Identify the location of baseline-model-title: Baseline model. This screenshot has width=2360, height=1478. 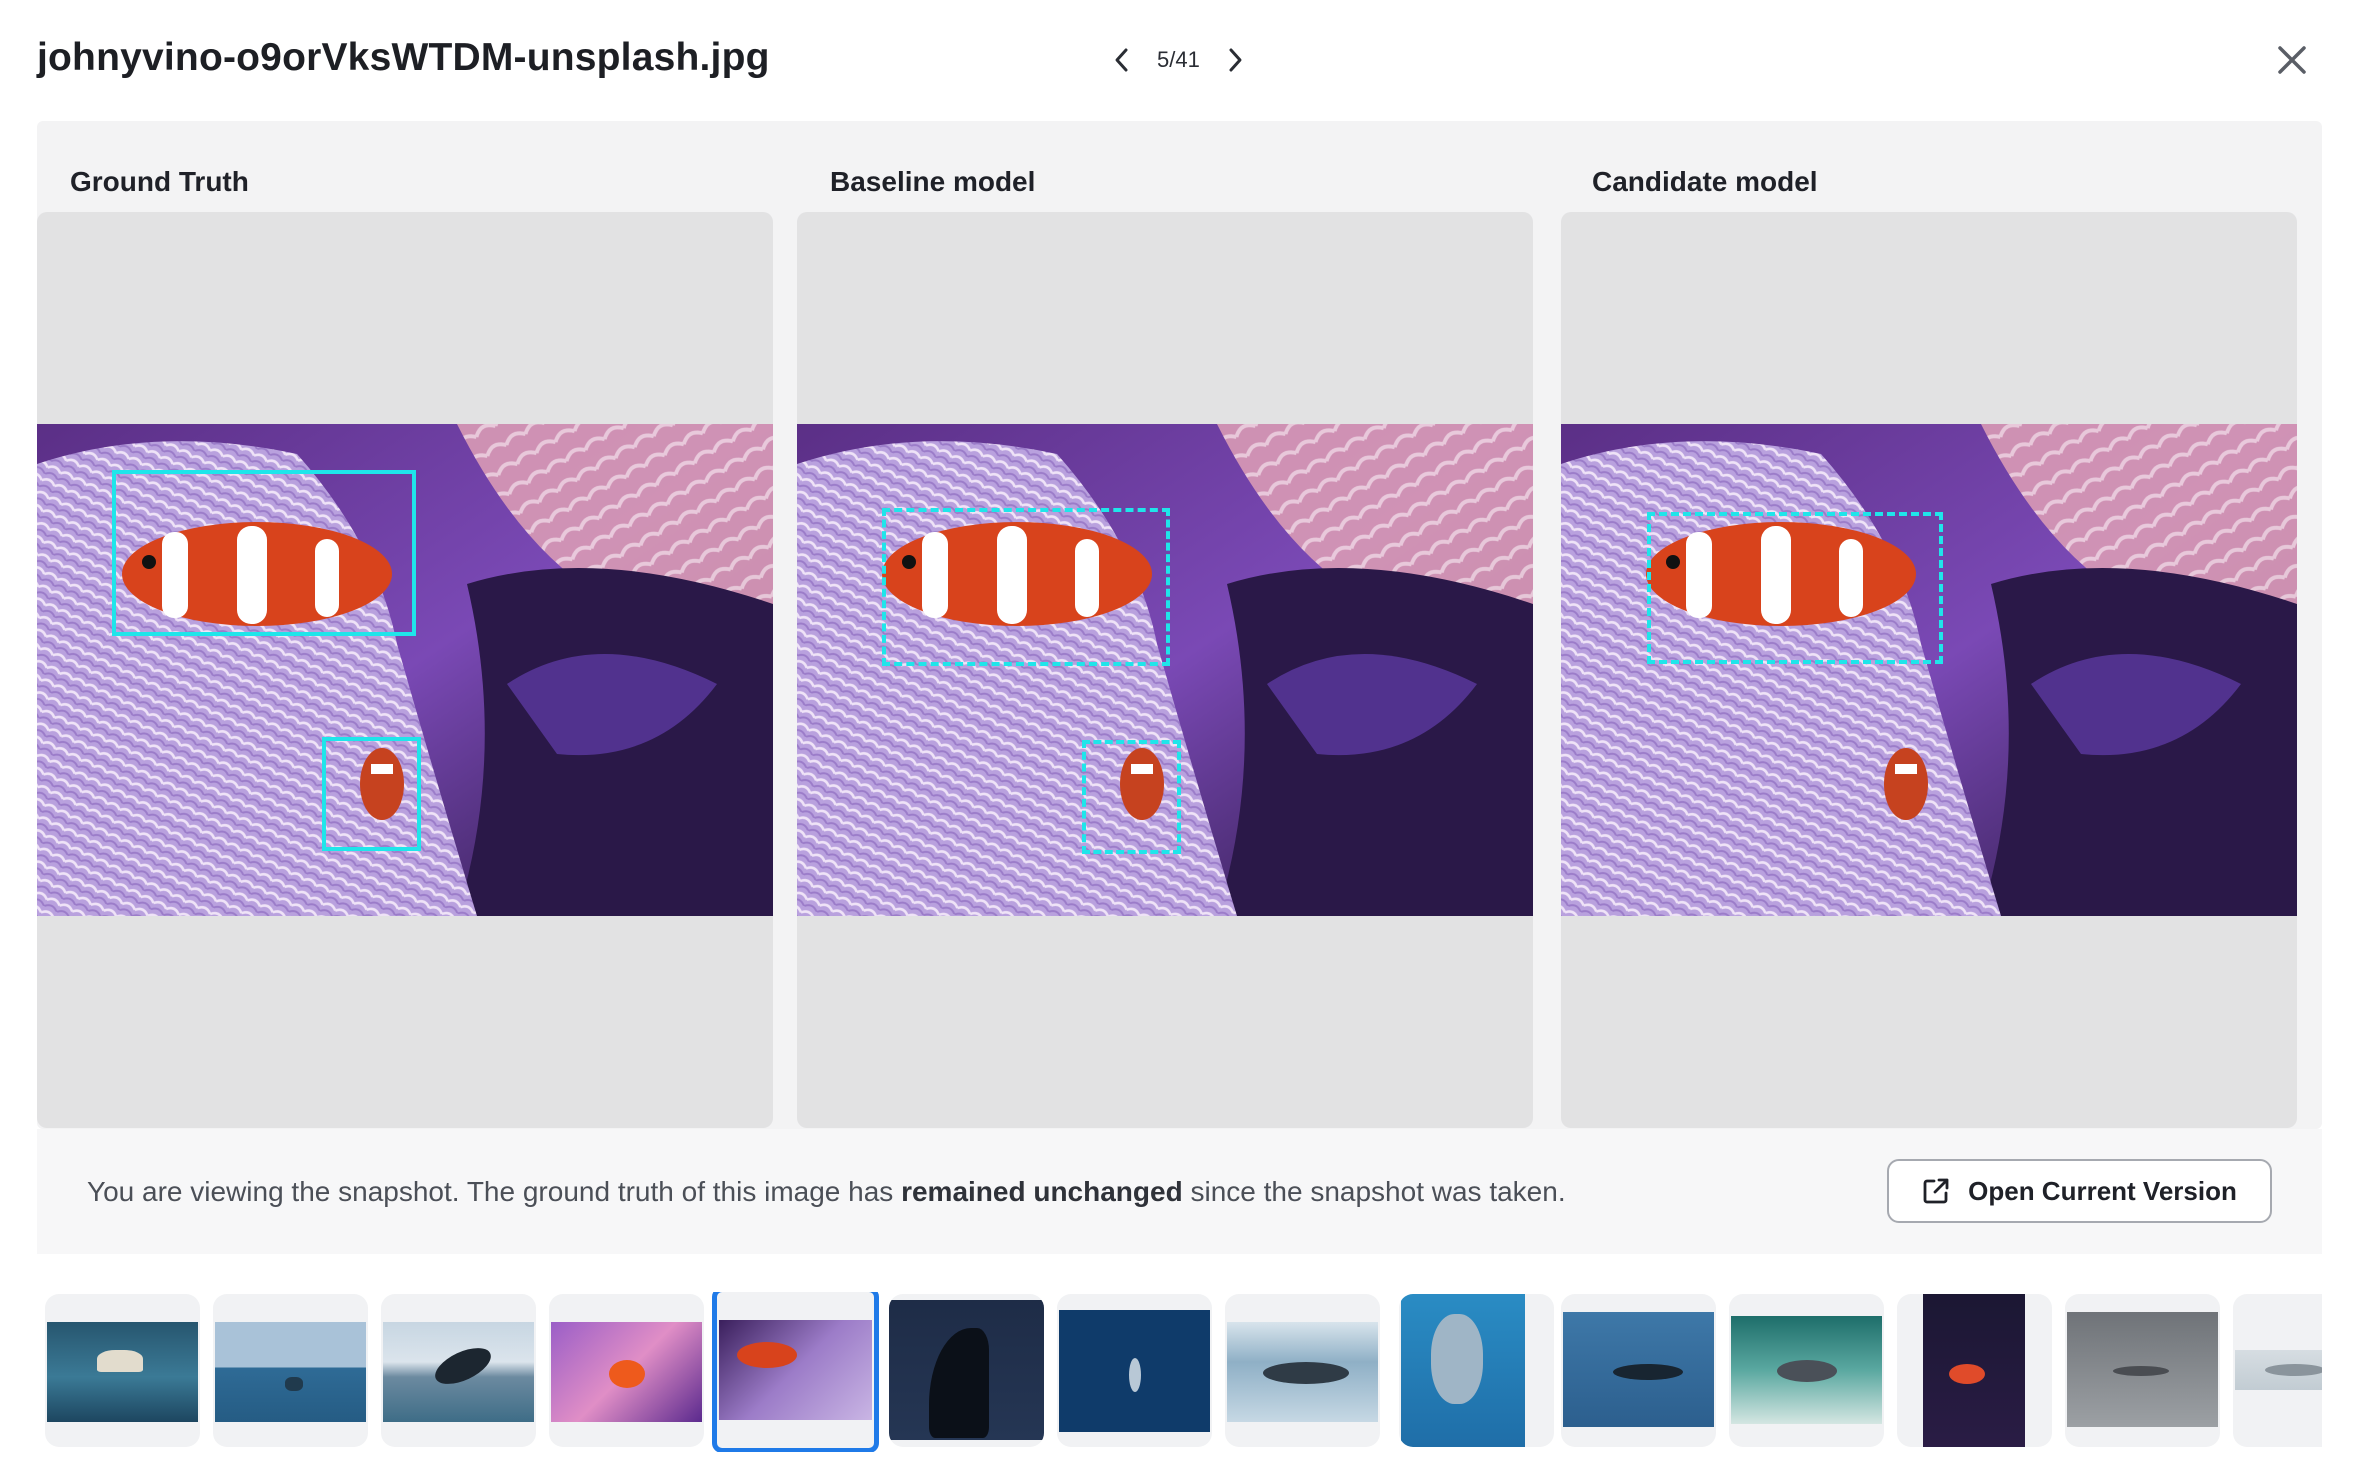
(933, 181).